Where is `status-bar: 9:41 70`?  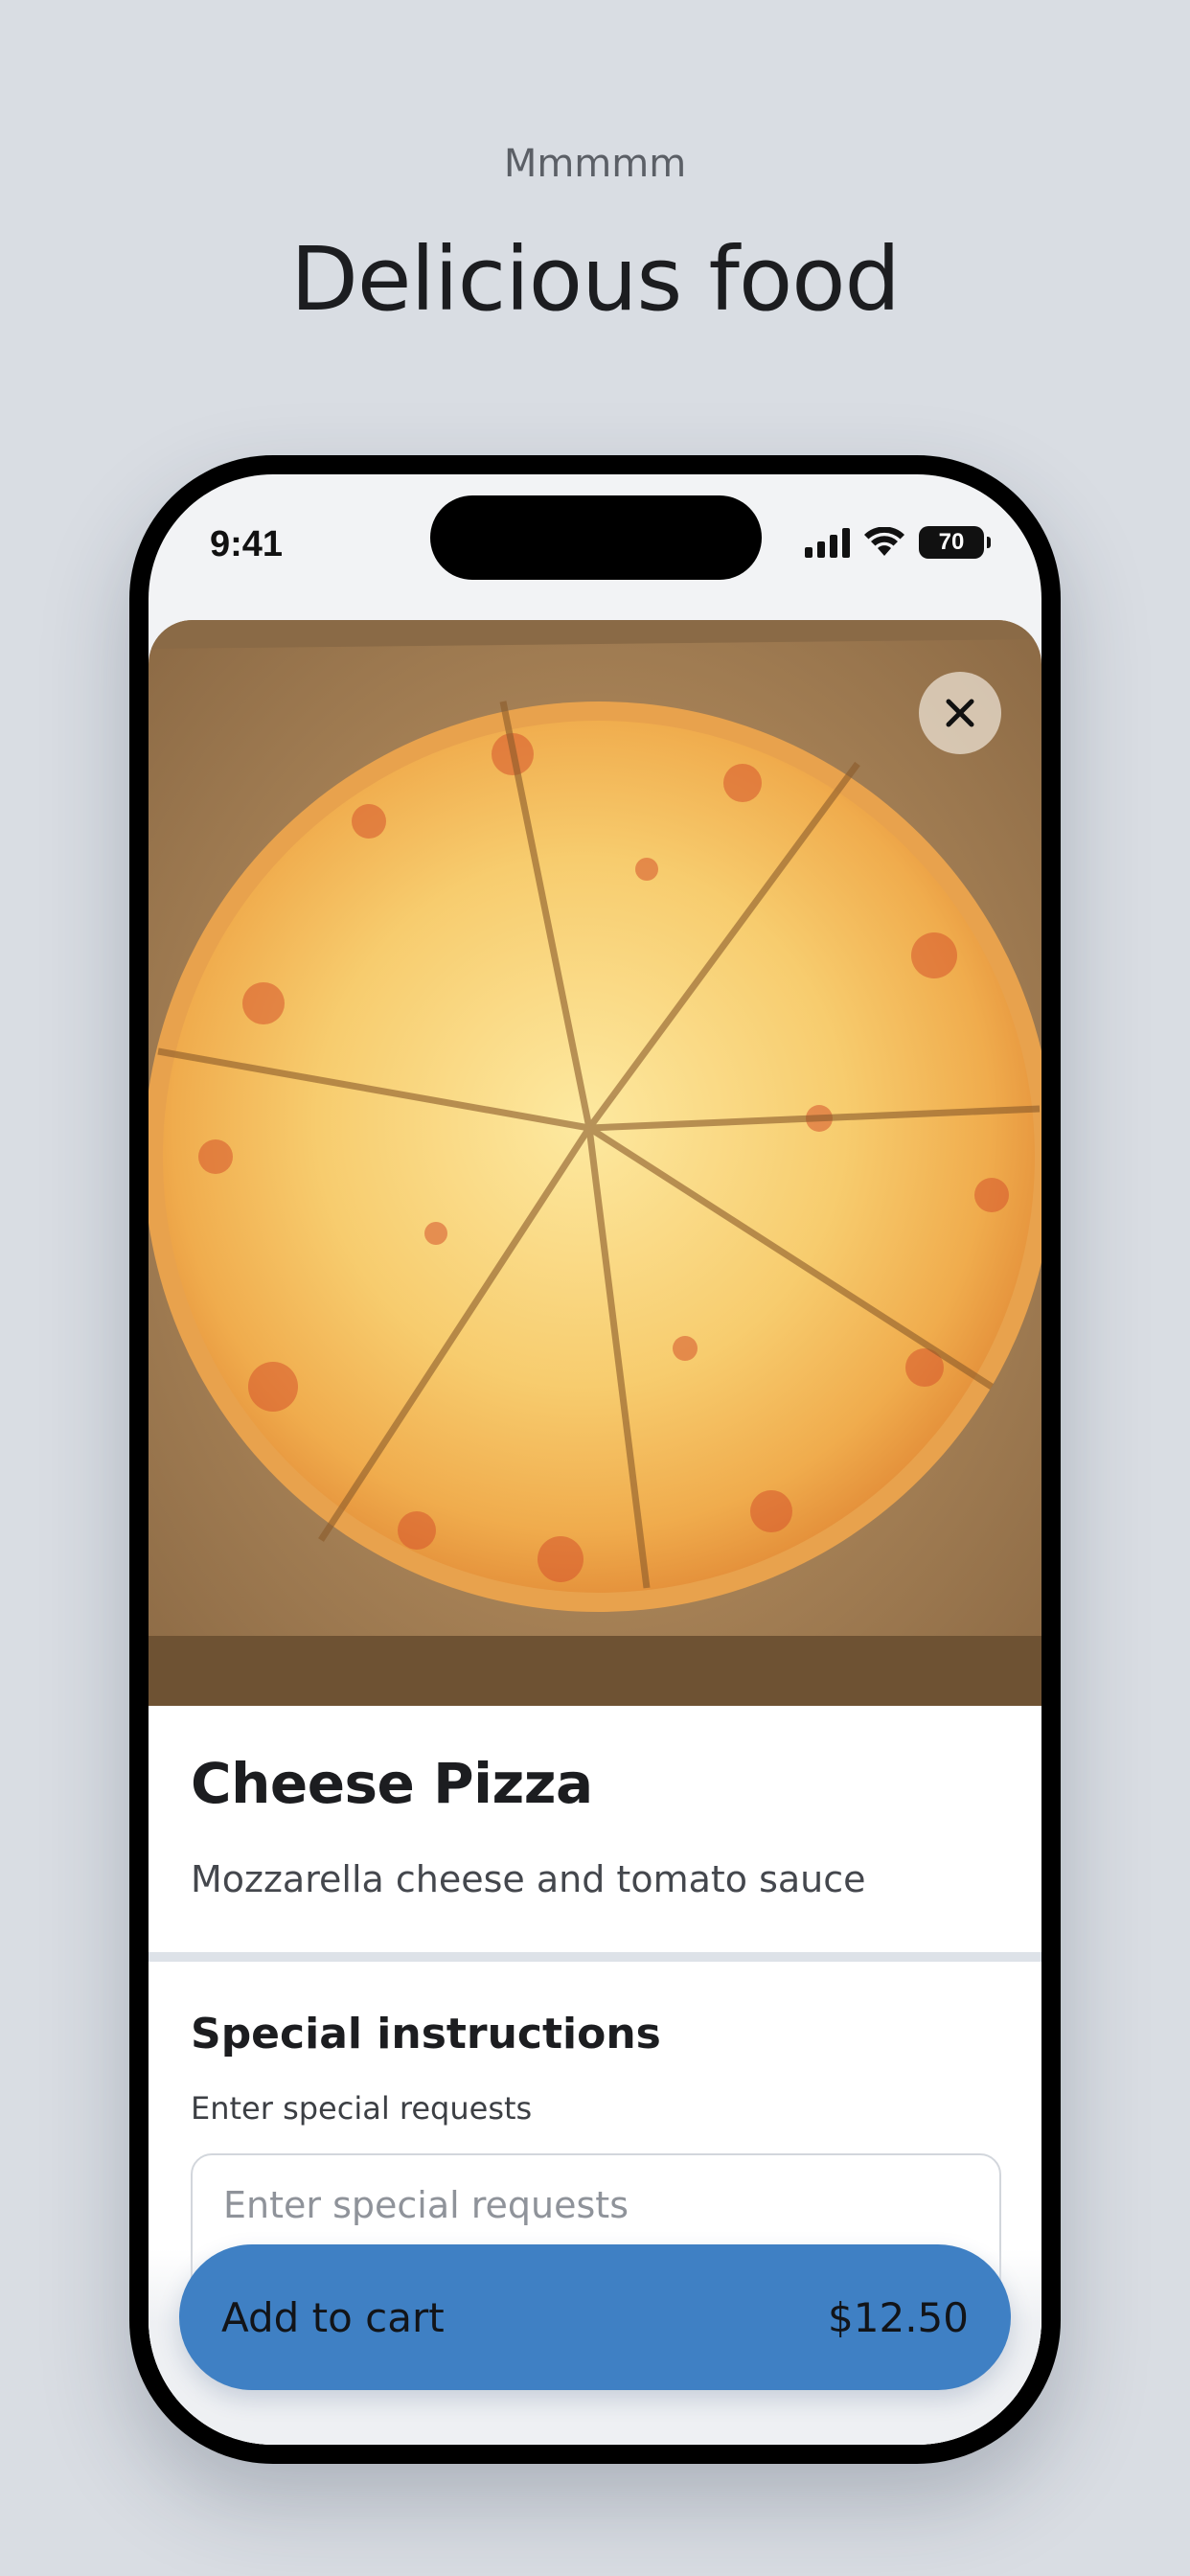 status-bar: 9:41 70 is located at coordinates (595, 551).